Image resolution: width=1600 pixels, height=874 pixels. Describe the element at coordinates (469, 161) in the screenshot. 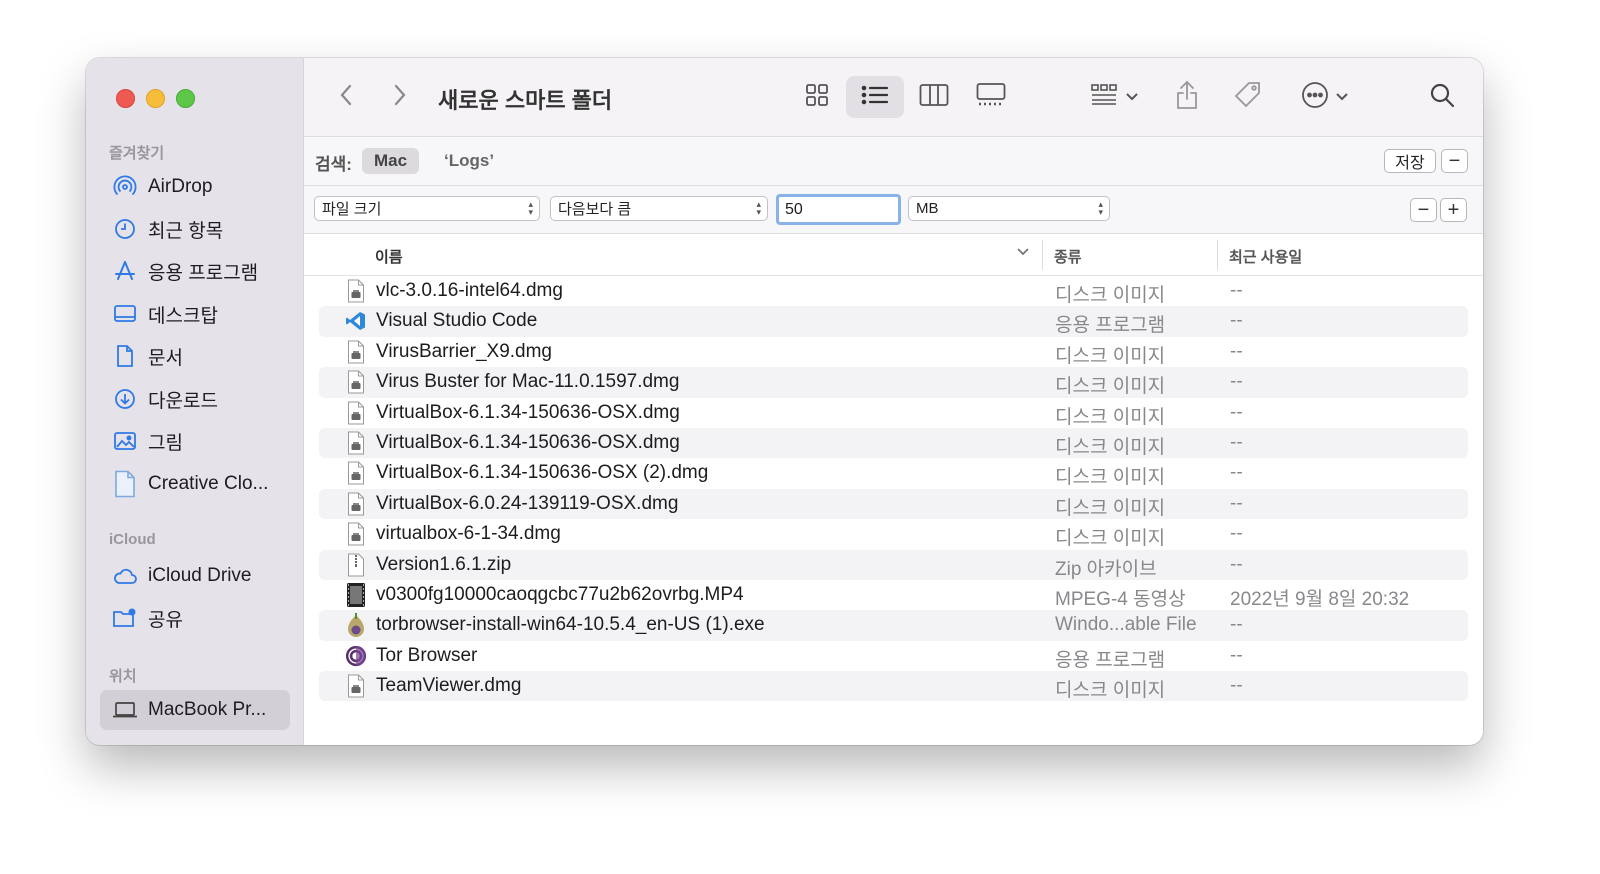

I see `scope-logs-button: ‘Logs’` at that location.